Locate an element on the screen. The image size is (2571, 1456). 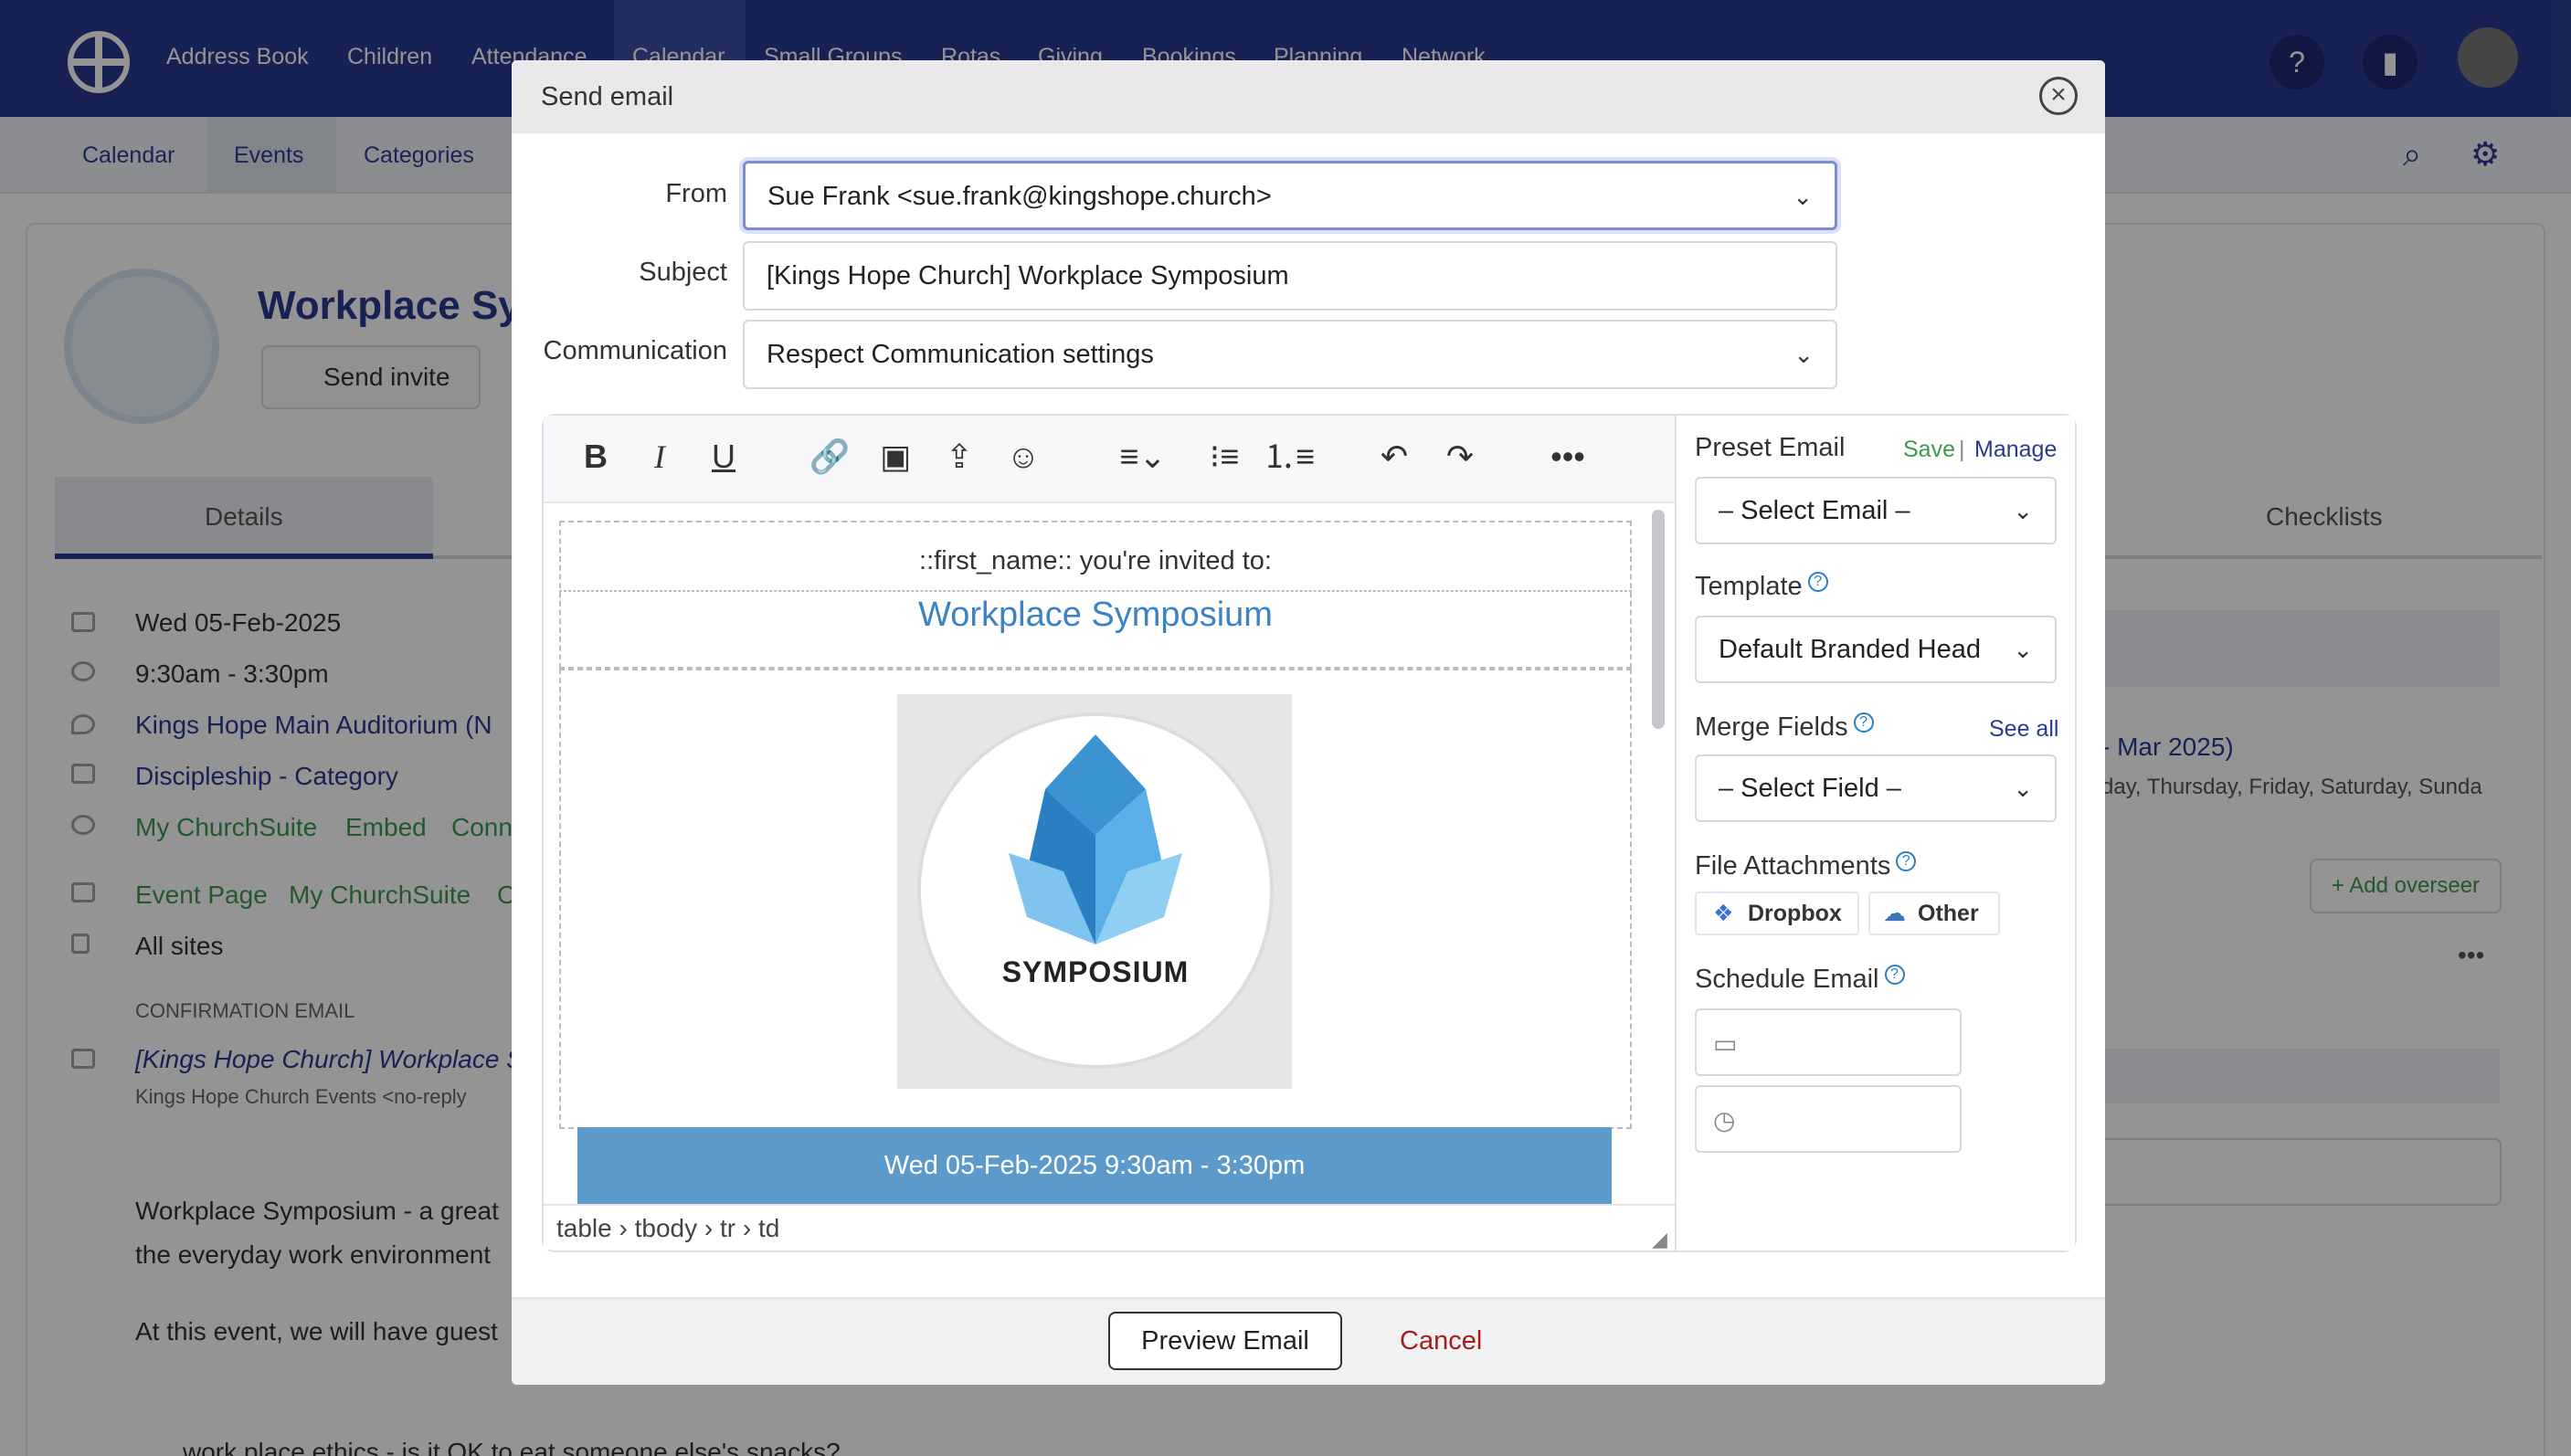
manage-preset-link: Manage is located at coordinates (2016, 450).